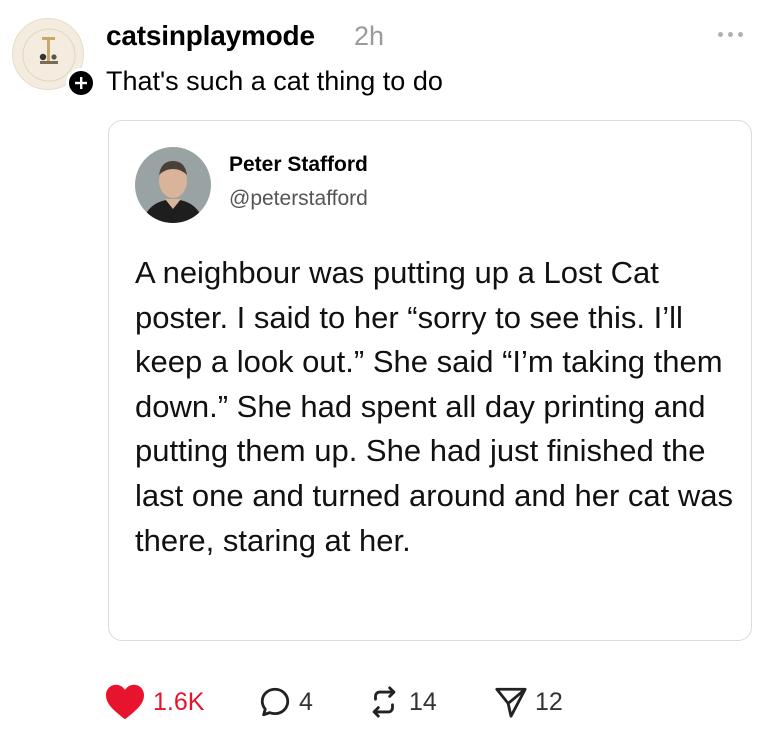 The width and height of the screenshot is (784, 748). I want to click on like-count: 1.6K, so click(179, 701).